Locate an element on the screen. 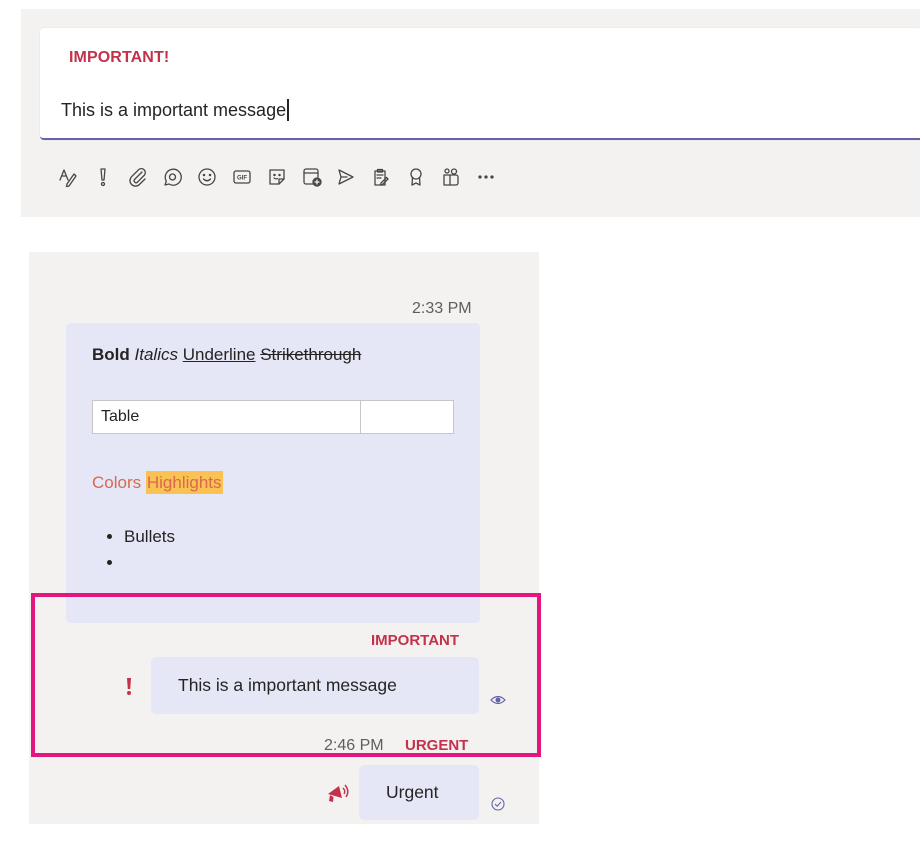 The image size is (920, 852). italic-text: Italics is located at coordinates (156, 354).